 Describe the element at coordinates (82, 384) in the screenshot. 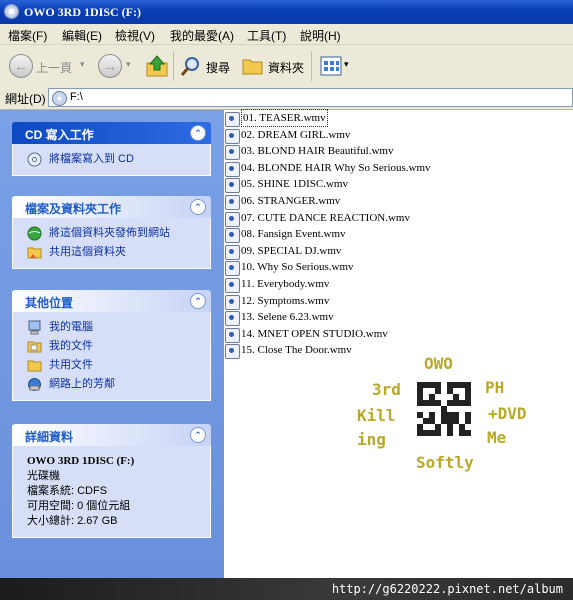

I see `network-places-label: 網路上的芳鄰` at that location.